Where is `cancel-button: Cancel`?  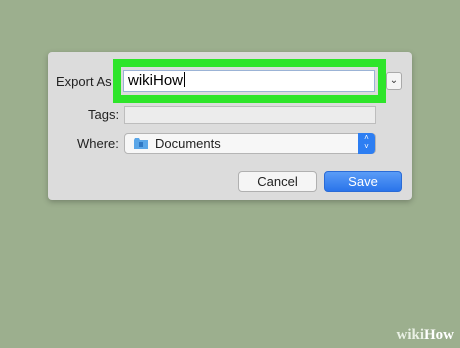
cancel-button: Cancel is located at coordinates (277, 181).